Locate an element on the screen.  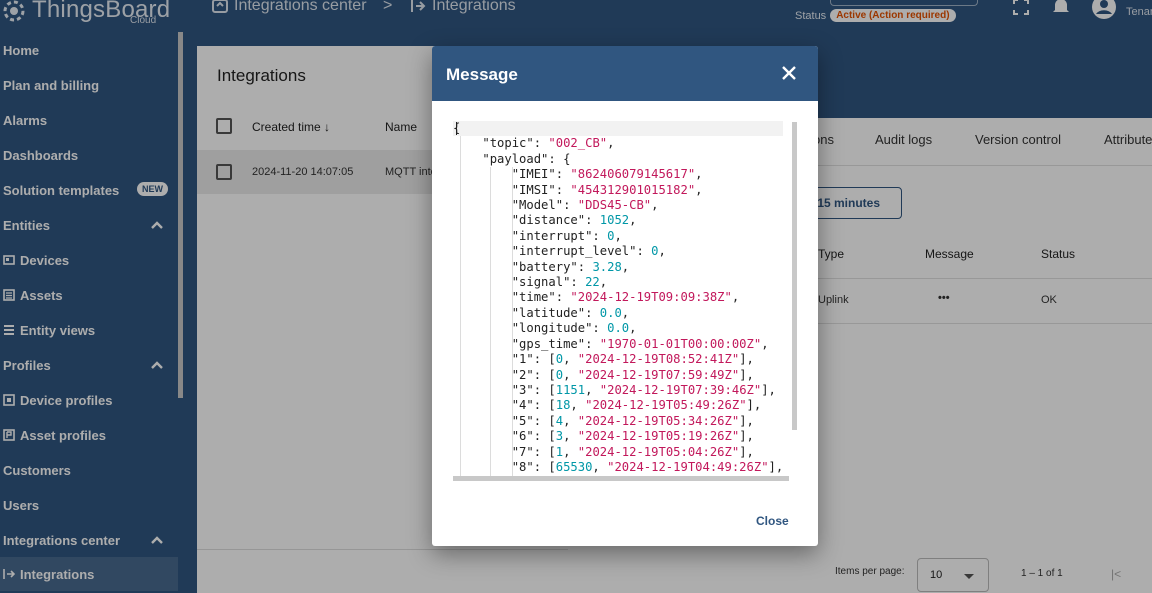
editor-horizontal-scrollbar is located at coordinates (621, 478).